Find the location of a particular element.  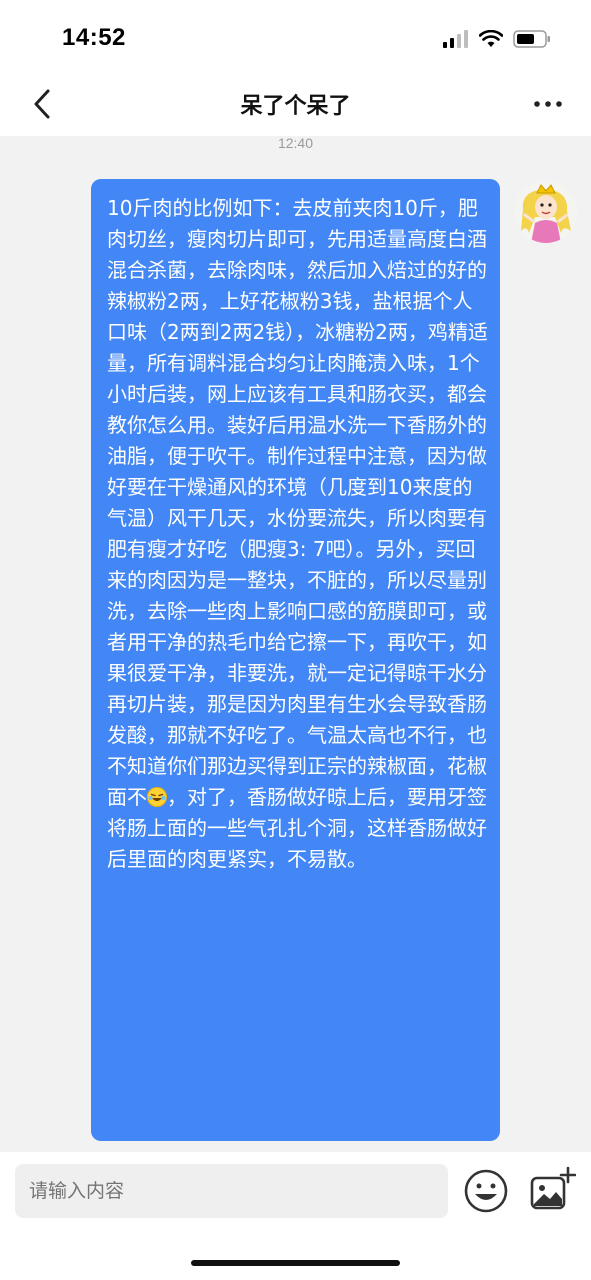

cellular-signal-icon is located at coordinates (455, 39).